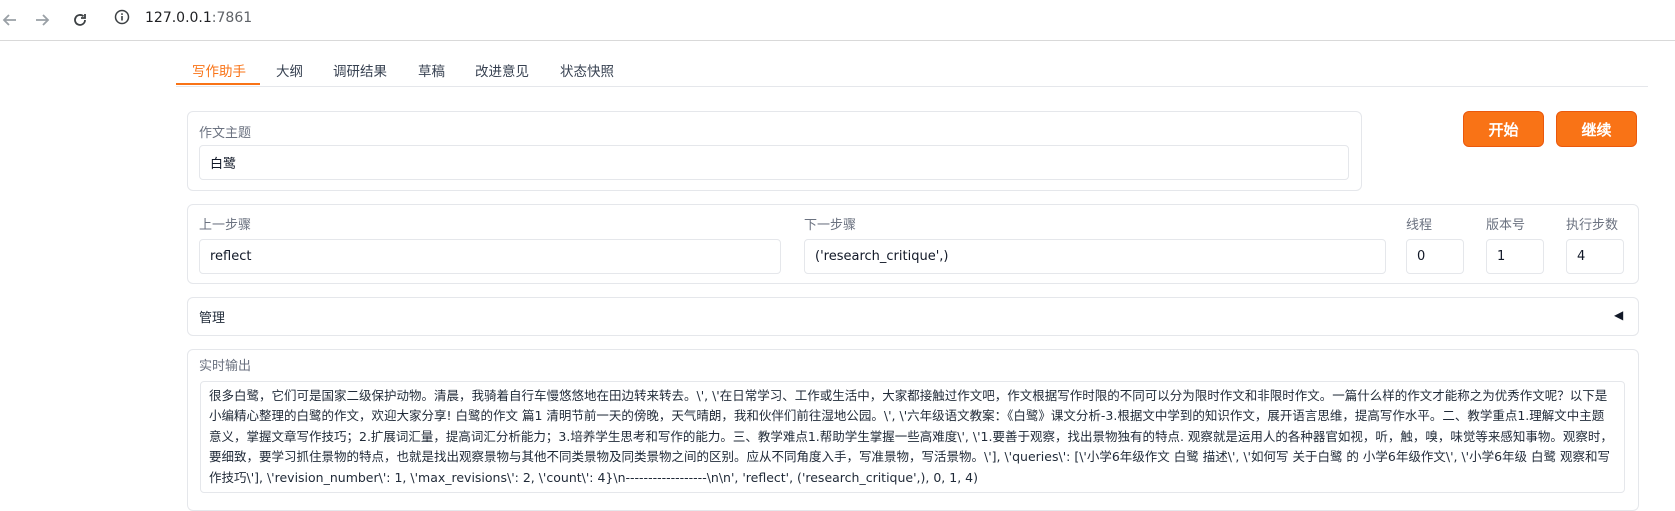 This screenshot has width=1675, height=511. Describe the element at coordinates (289, 70) in the screenshot. I see `tab-outline: 大纲` at that location.